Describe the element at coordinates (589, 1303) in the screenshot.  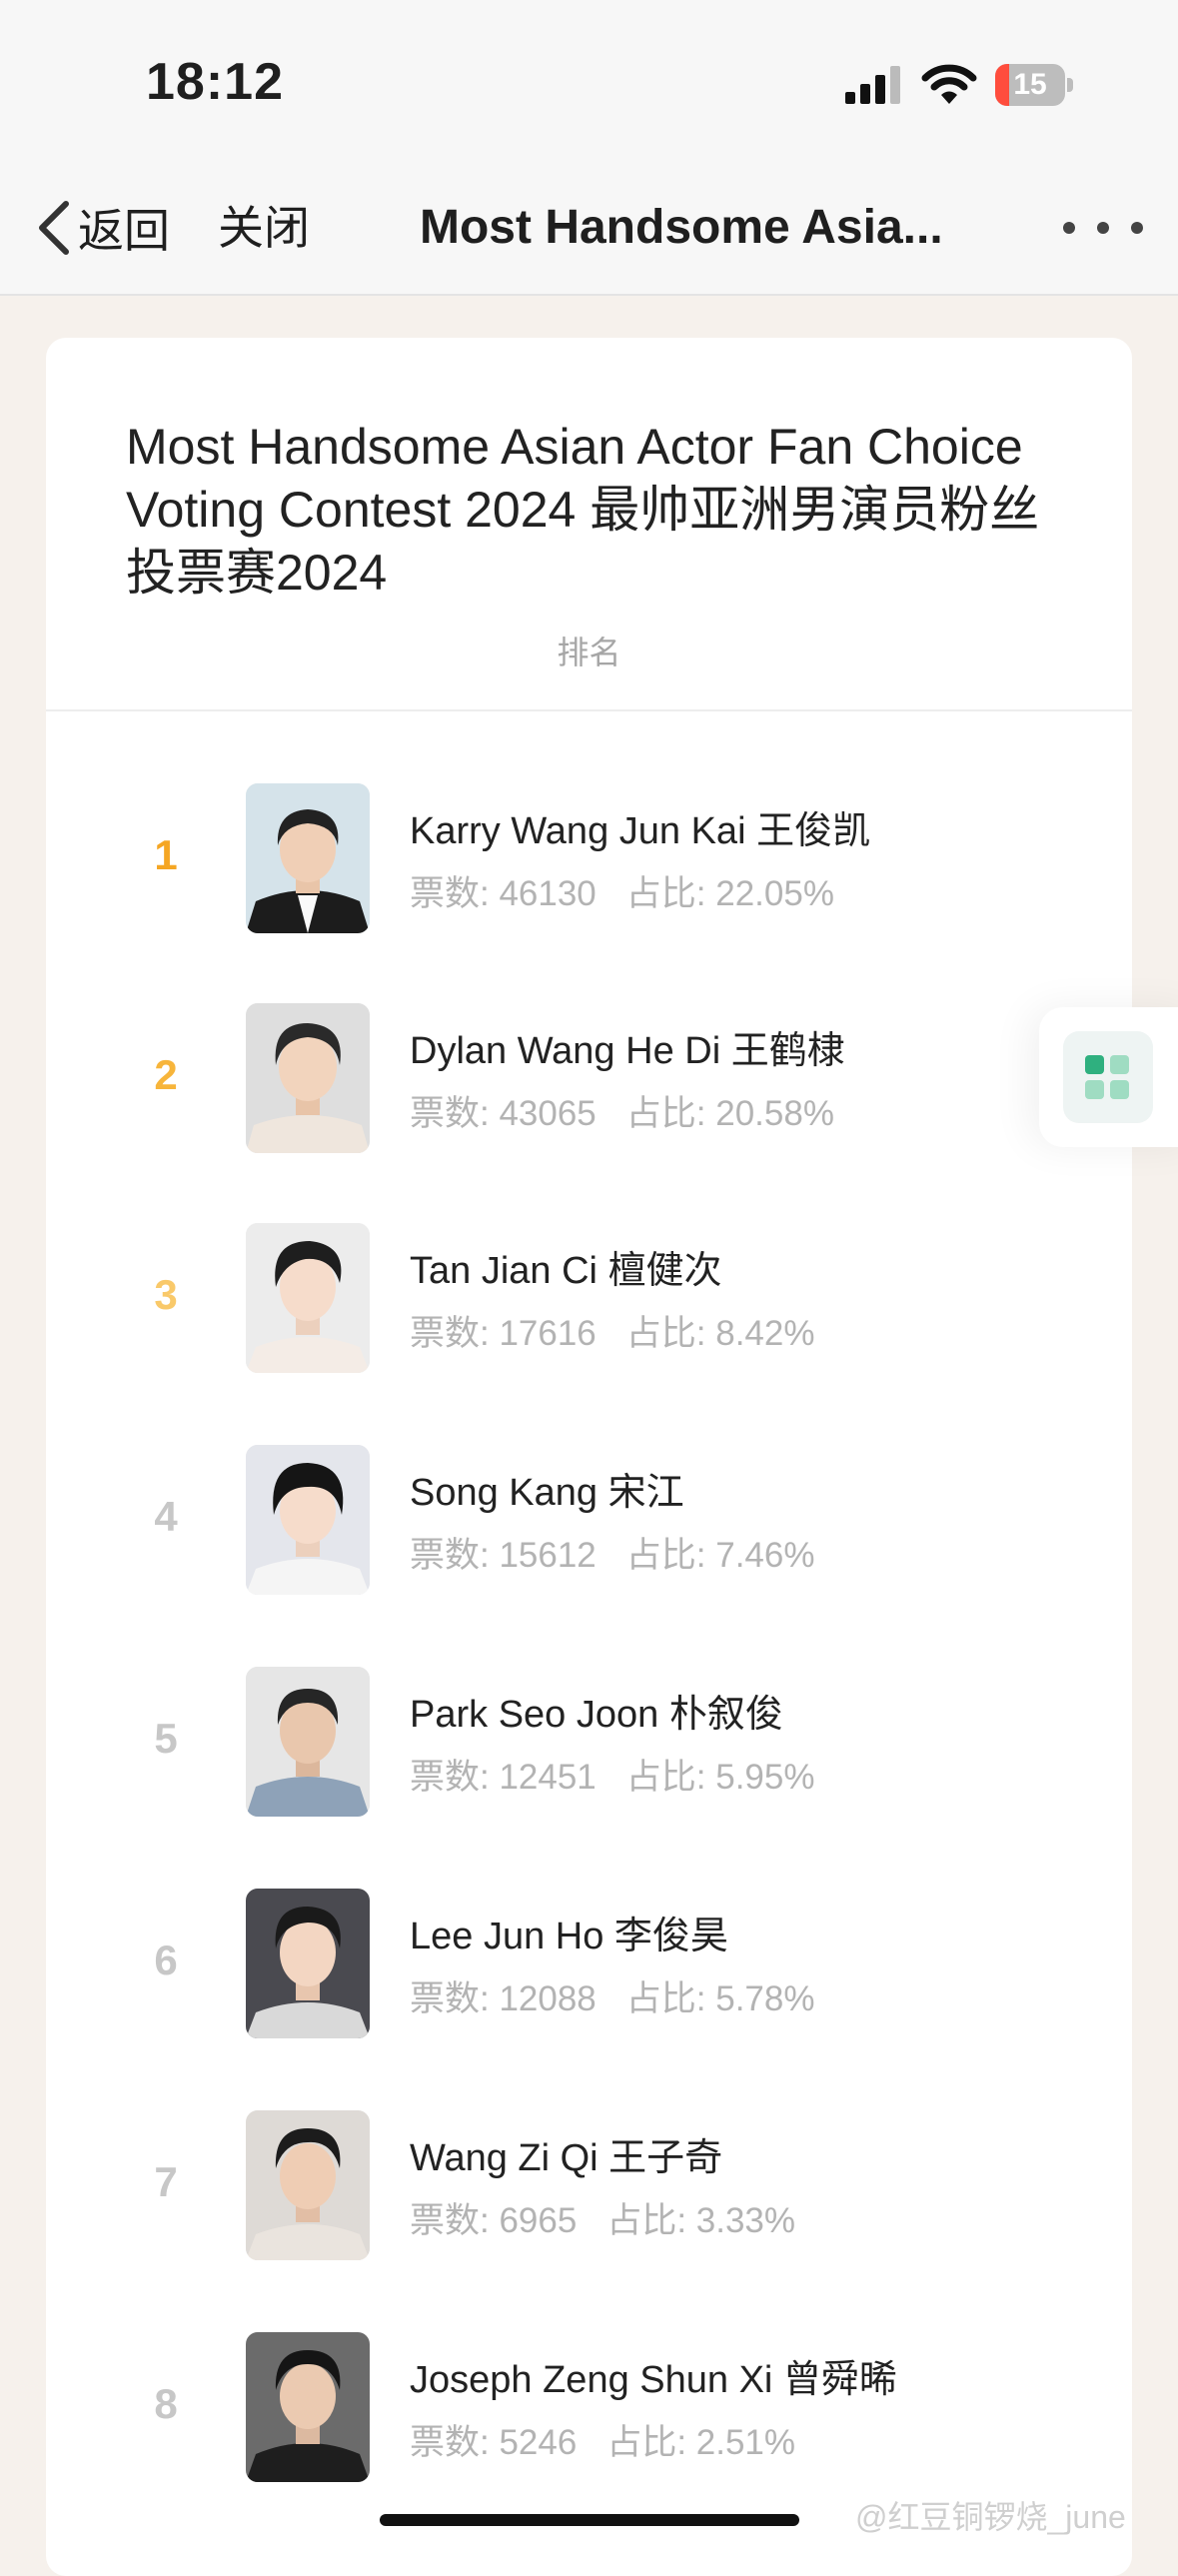
I see `ranking-row: 3 Tan Jian Ci 檀健次 票数: 17616 占比: 8.42%` at that location.